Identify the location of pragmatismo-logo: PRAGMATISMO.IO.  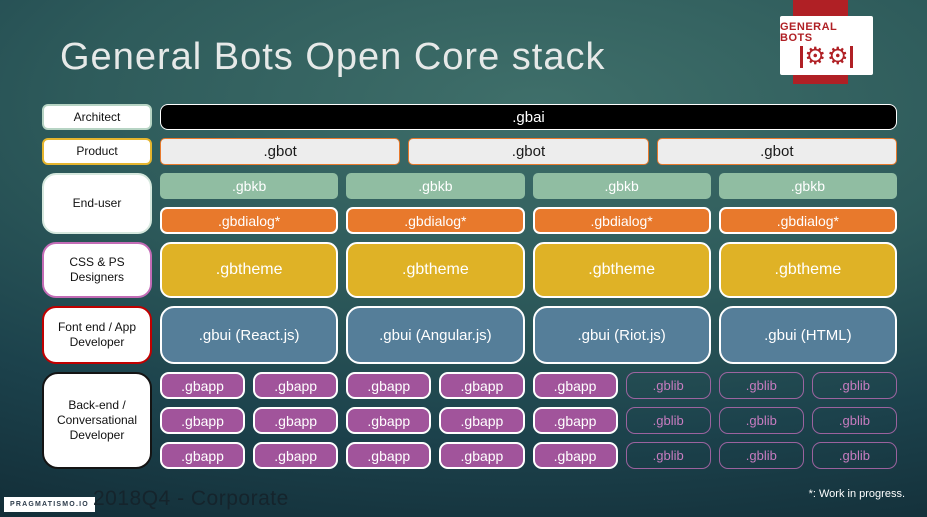
(49, 504).